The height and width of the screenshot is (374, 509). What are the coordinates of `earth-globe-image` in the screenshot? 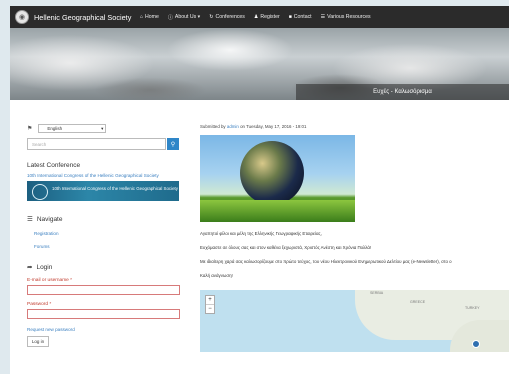 It's located at (272, 173).